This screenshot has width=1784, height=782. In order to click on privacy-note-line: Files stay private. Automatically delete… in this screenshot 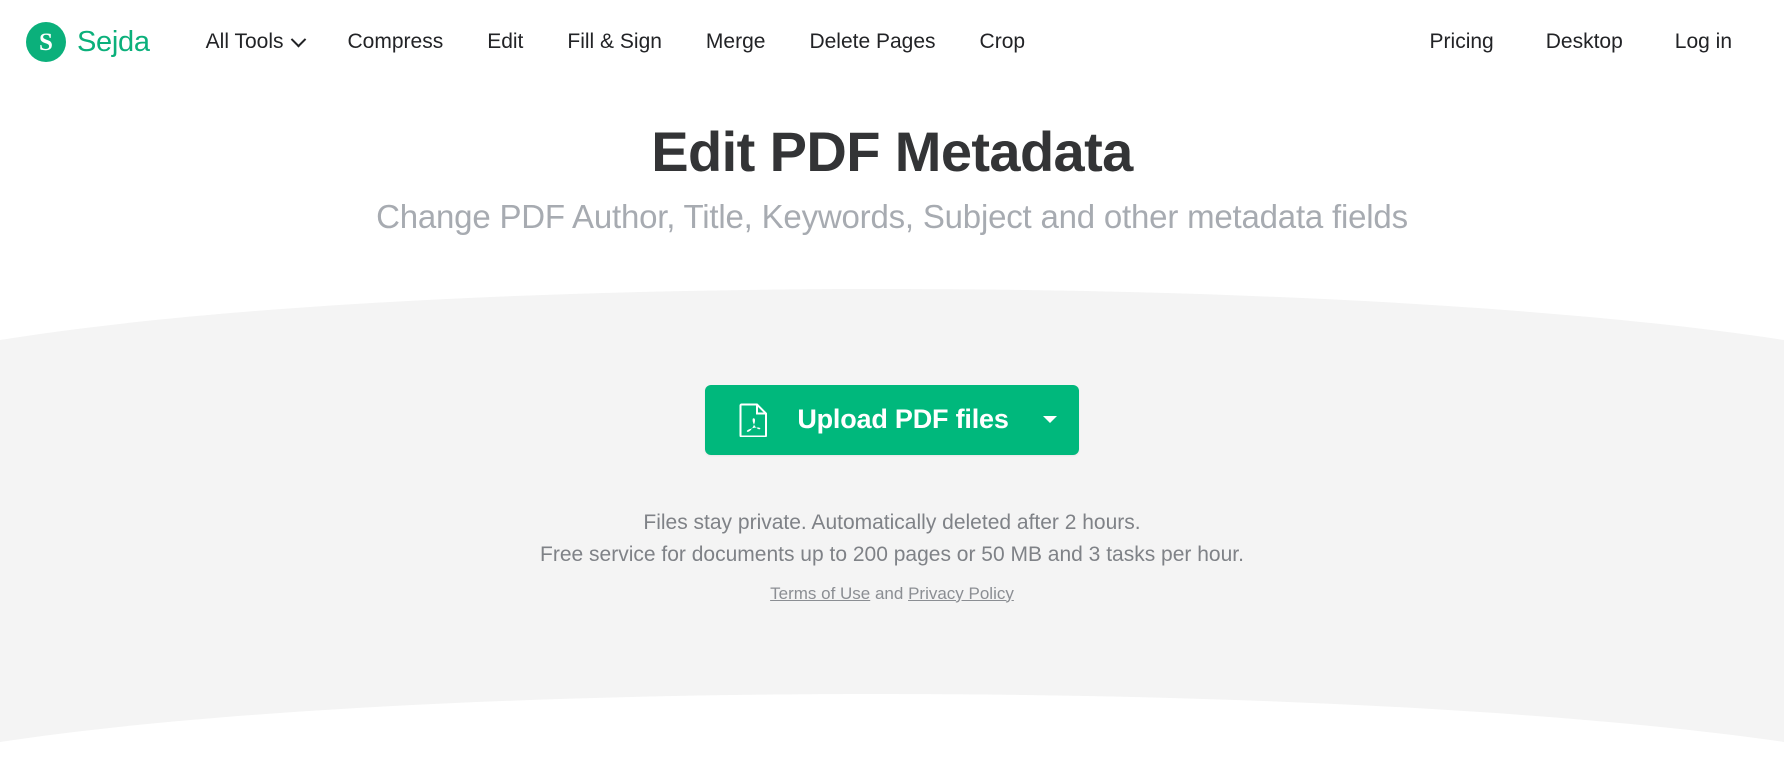, I will do `click(892, 522)`.